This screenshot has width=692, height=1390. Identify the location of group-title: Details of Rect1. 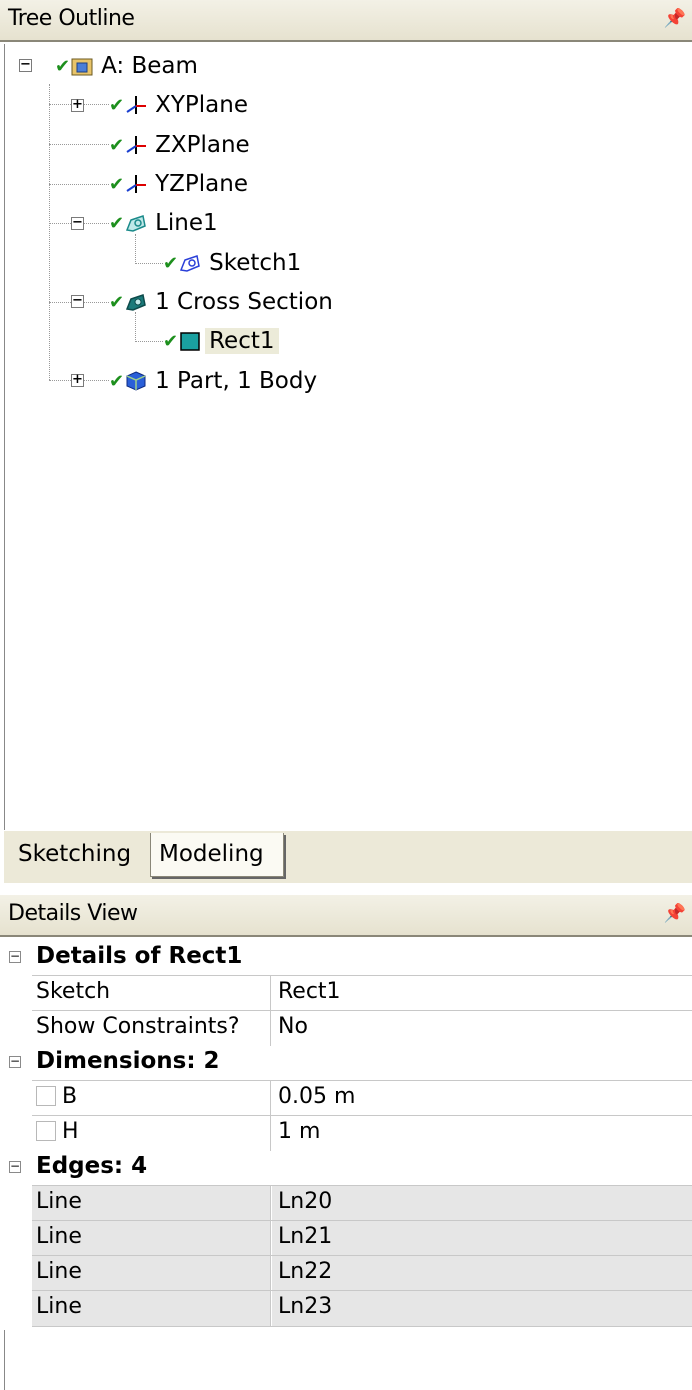
(139, 956).